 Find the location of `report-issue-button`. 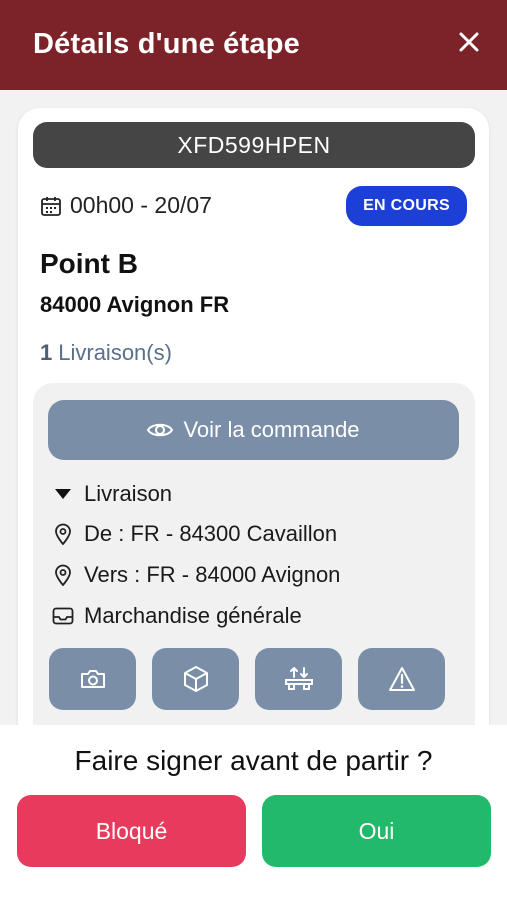

report-issue-button is located at coordinates (401, 679).